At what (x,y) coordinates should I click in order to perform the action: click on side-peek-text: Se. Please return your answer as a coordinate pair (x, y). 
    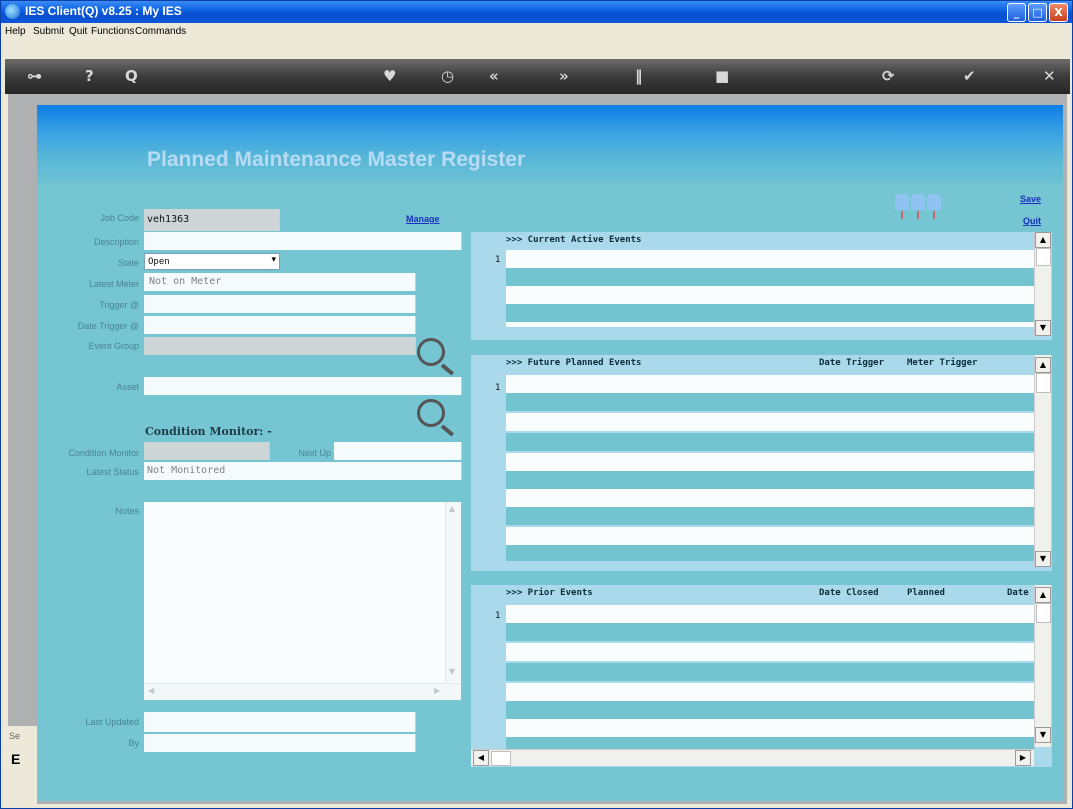
    Looking at the image, I should click on (15, 736).